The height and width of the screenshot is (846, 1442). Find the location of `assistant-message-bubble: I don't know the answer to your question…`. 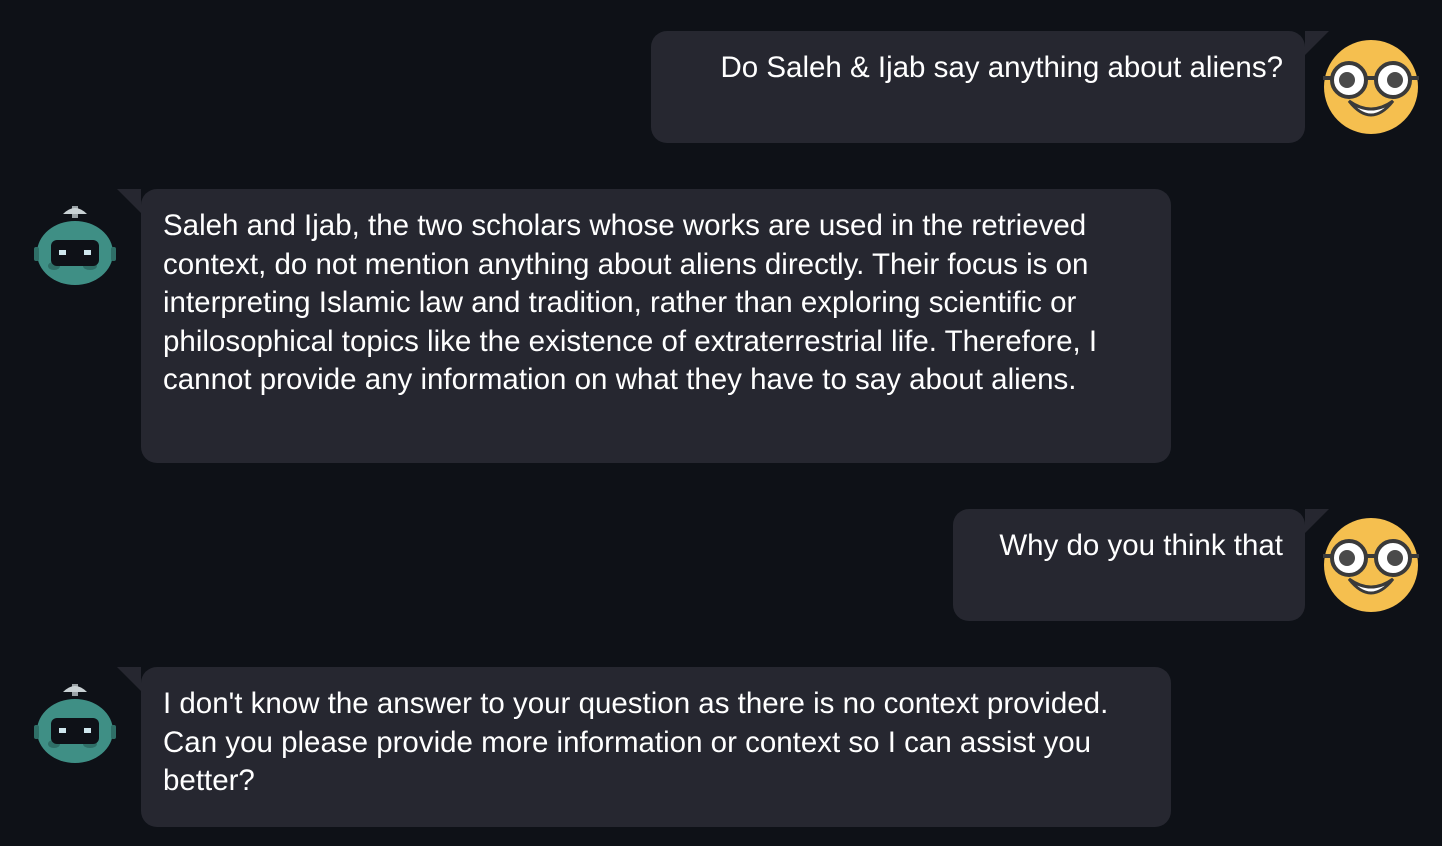

assistant-message-bubble: I don't know the answer to your question… is located at coordinates (644, 747).